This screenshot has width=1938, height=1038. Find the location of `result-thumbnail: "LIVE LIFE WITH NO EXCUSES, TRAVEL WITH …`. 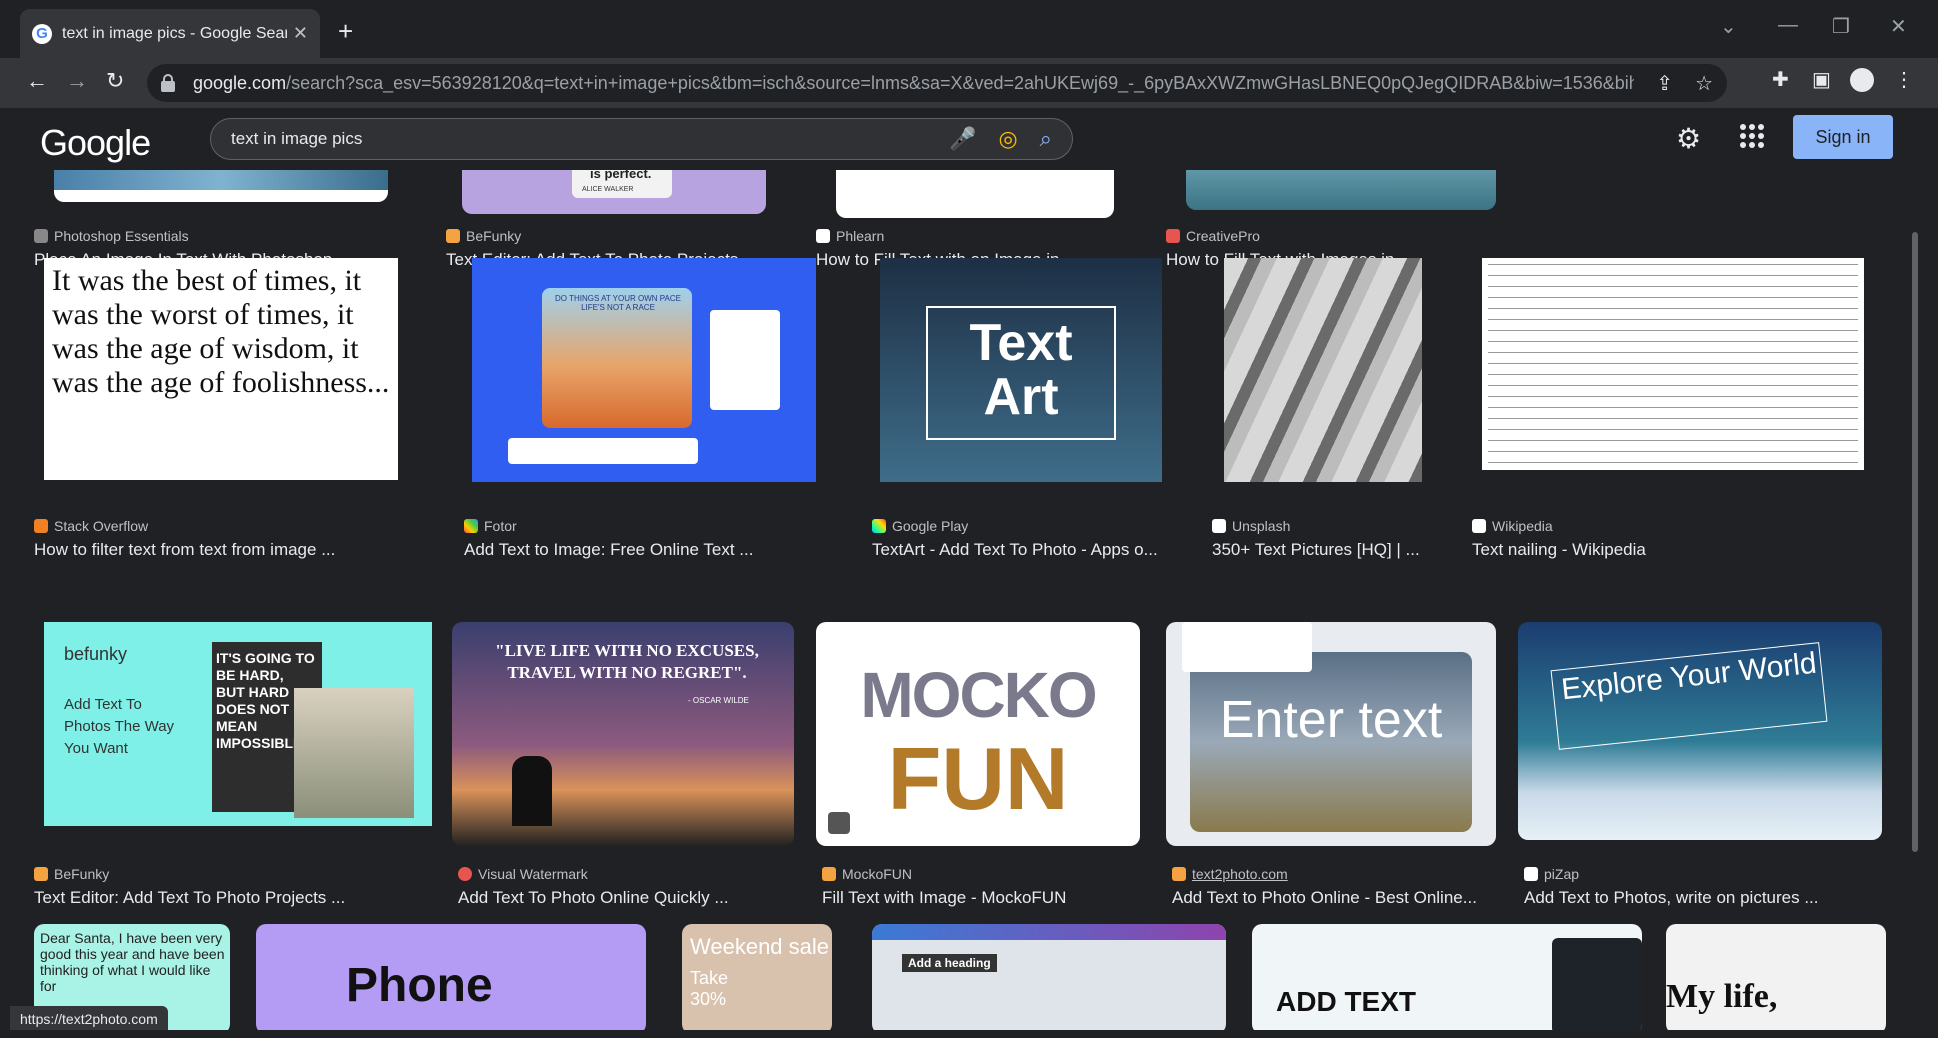

result-thumbnail: "LIVE LIFE WITH NO EXCUSES, TRAVEL WITH … is located at coordinates (623, 734).